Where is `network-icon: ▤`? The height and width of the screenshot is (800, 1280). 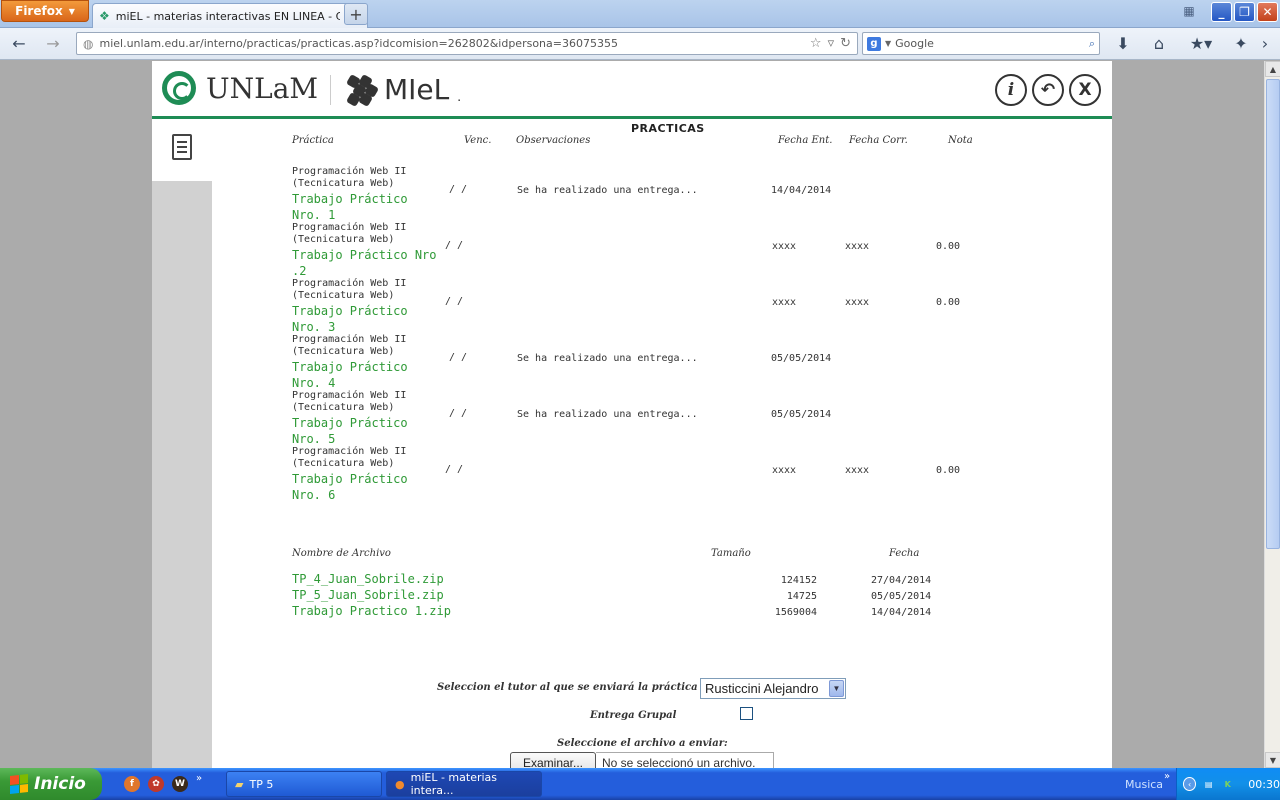
network-icon: ▤ is located at coordinates (1208, 784).